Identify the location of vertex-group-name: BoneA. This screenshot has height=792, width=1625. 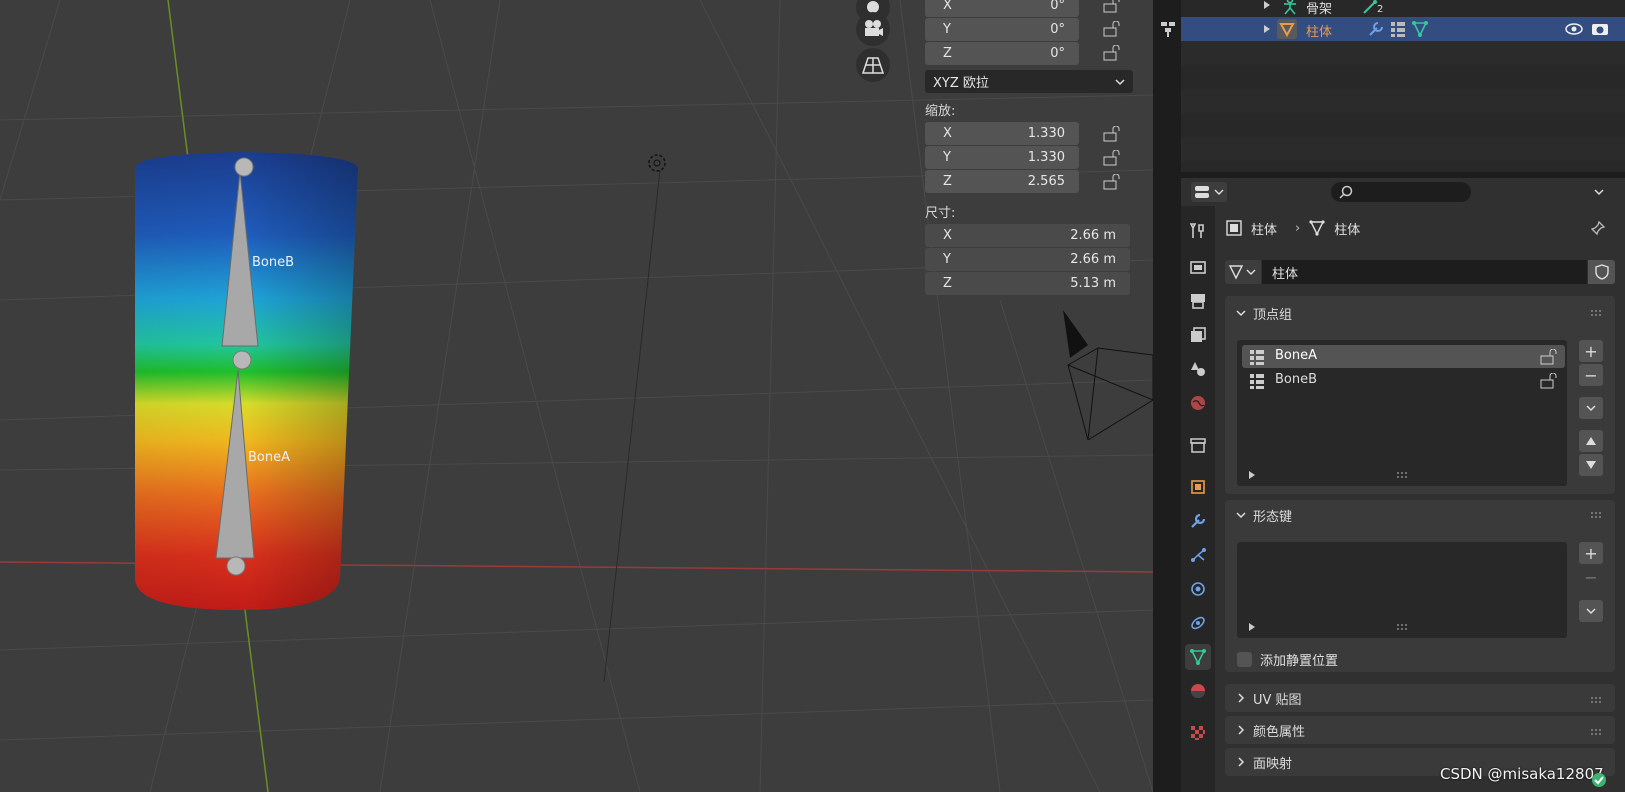
(1296, 355).